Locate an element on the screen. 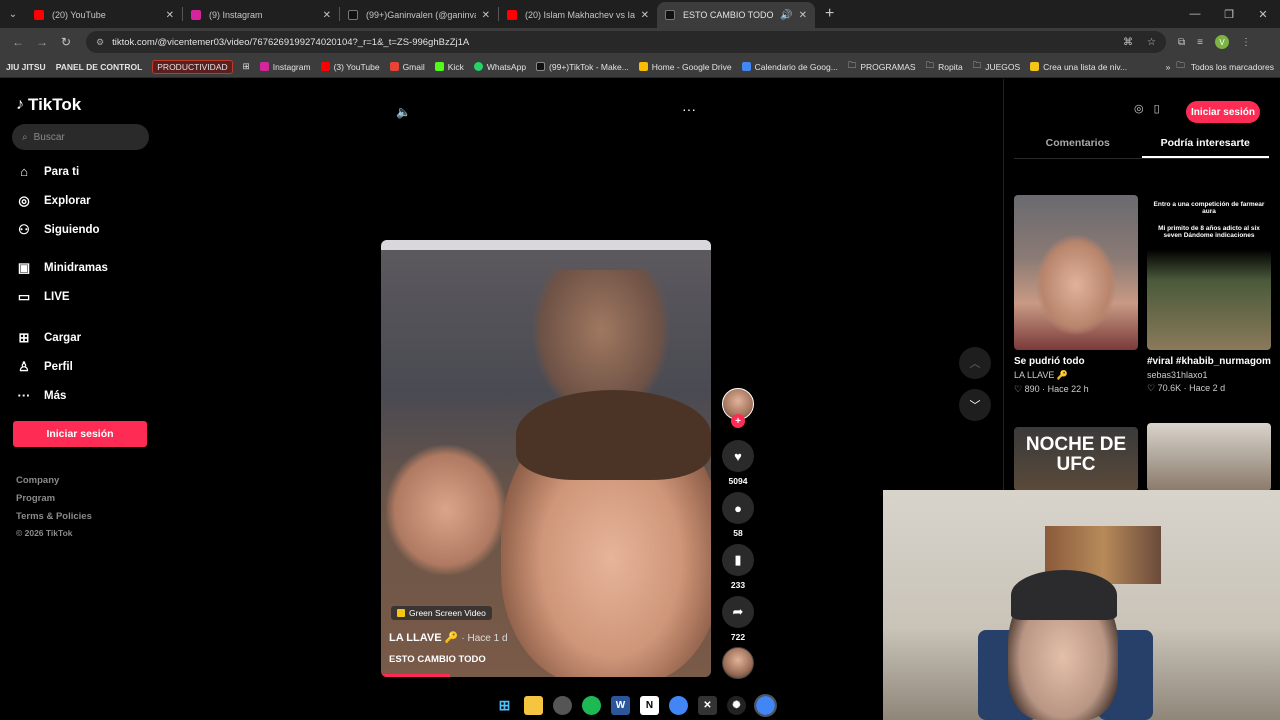 The height and width of the screenshot is (720, 1280). new-tab-icon: + is located at coordinates (829, 14).